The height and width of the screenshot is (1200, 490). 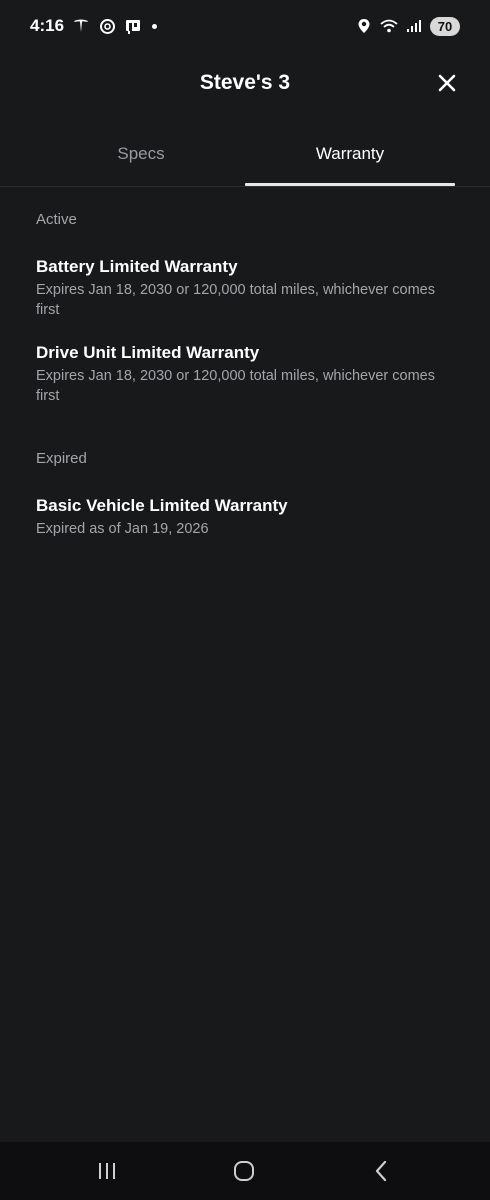 I want to click on status-time: 4:16, so click(x=47, y=25).